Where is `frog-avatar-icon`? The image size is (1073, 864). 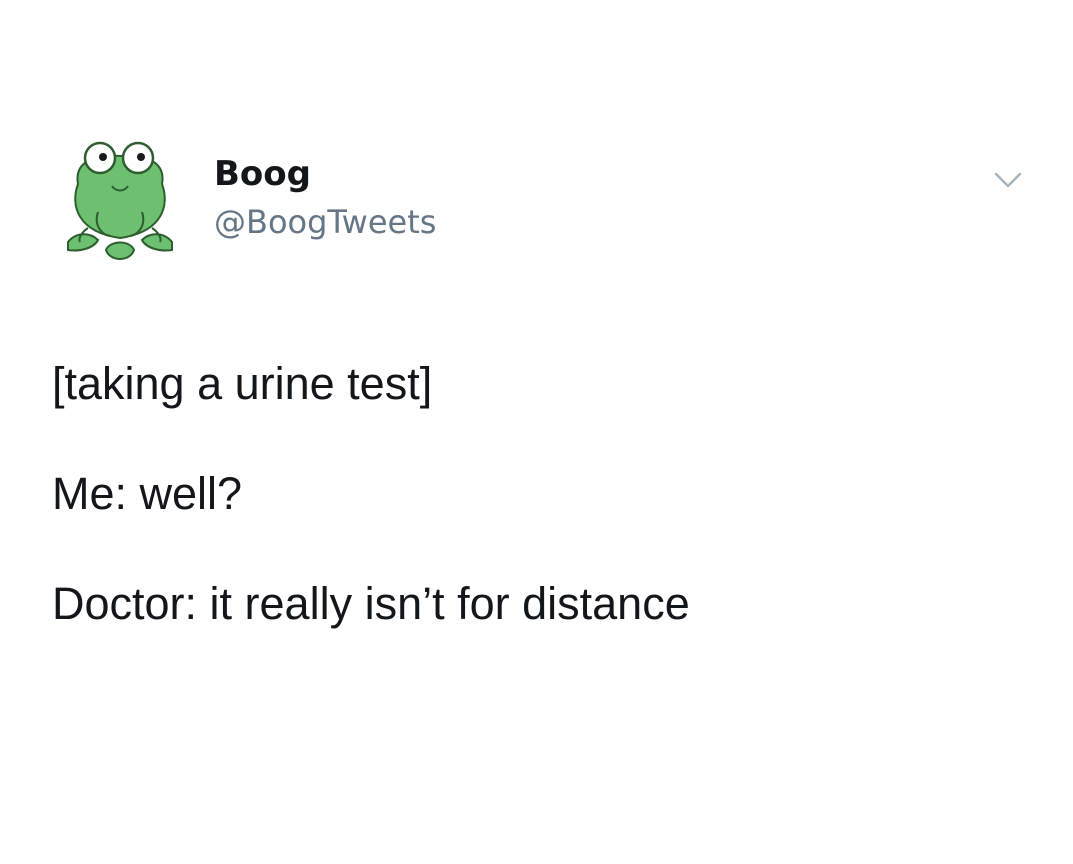
frog-avatar-icon is located at coordinates (120, 202).